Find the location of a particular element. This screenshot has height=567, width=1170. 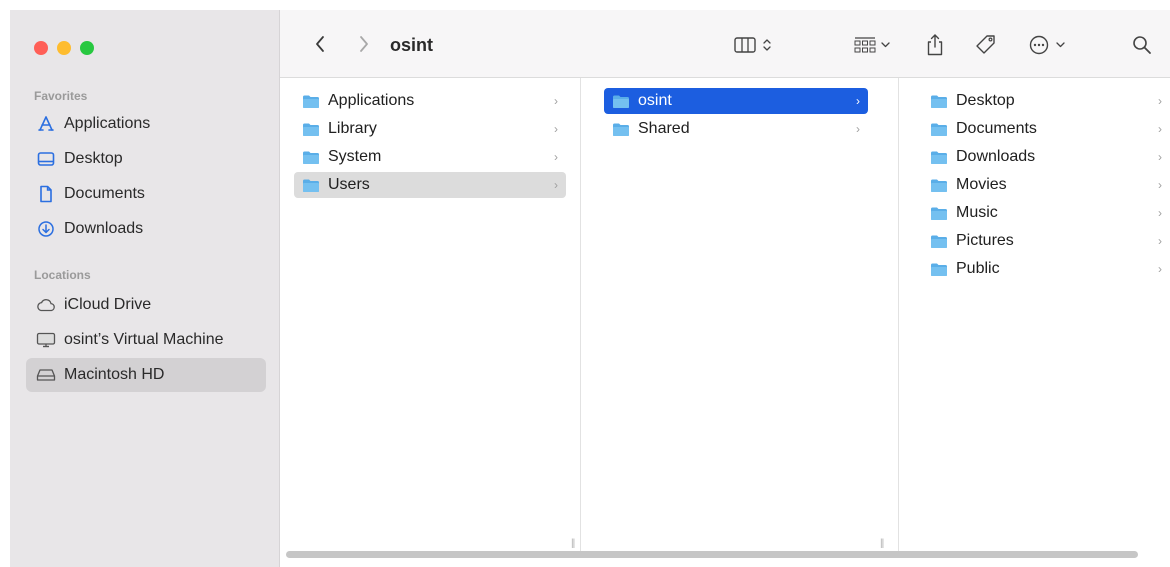

sidebar-item-icloud-drive: iCloud Drive is located at coordinates (146, 305).